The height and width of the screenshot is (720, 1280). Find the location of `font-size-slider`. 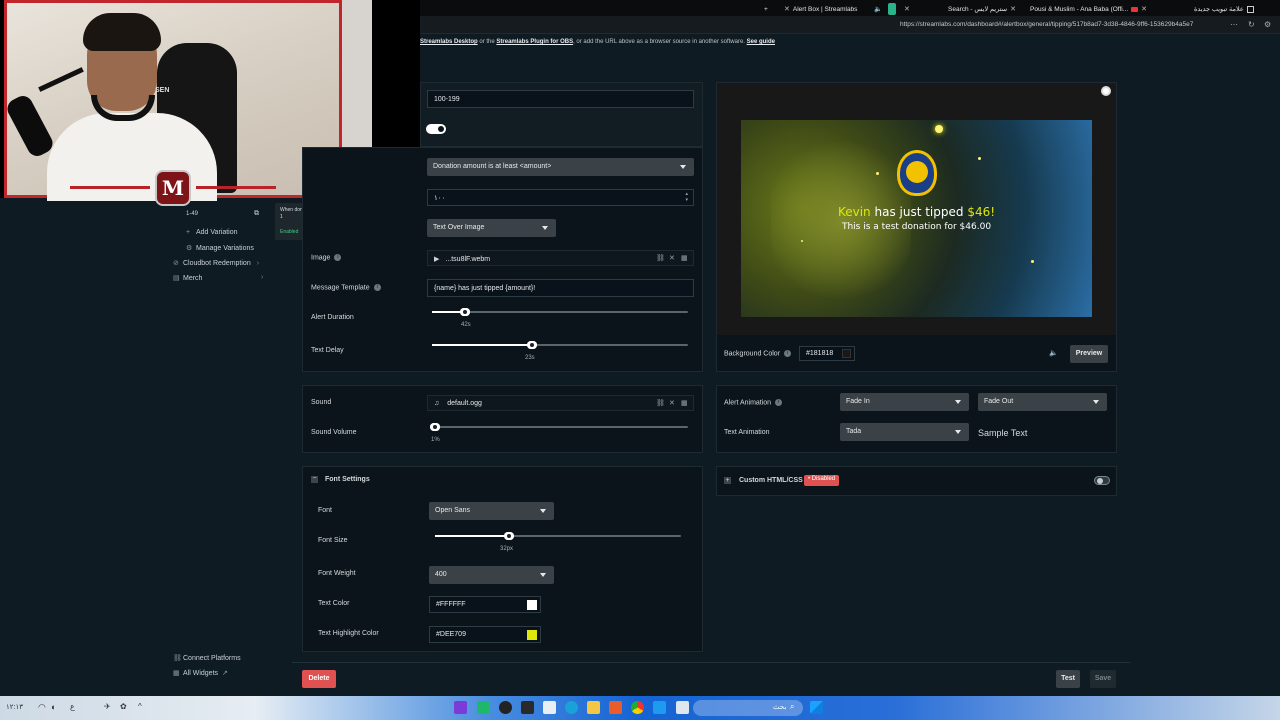

font-size-slider is located at coordinates (558, 536).